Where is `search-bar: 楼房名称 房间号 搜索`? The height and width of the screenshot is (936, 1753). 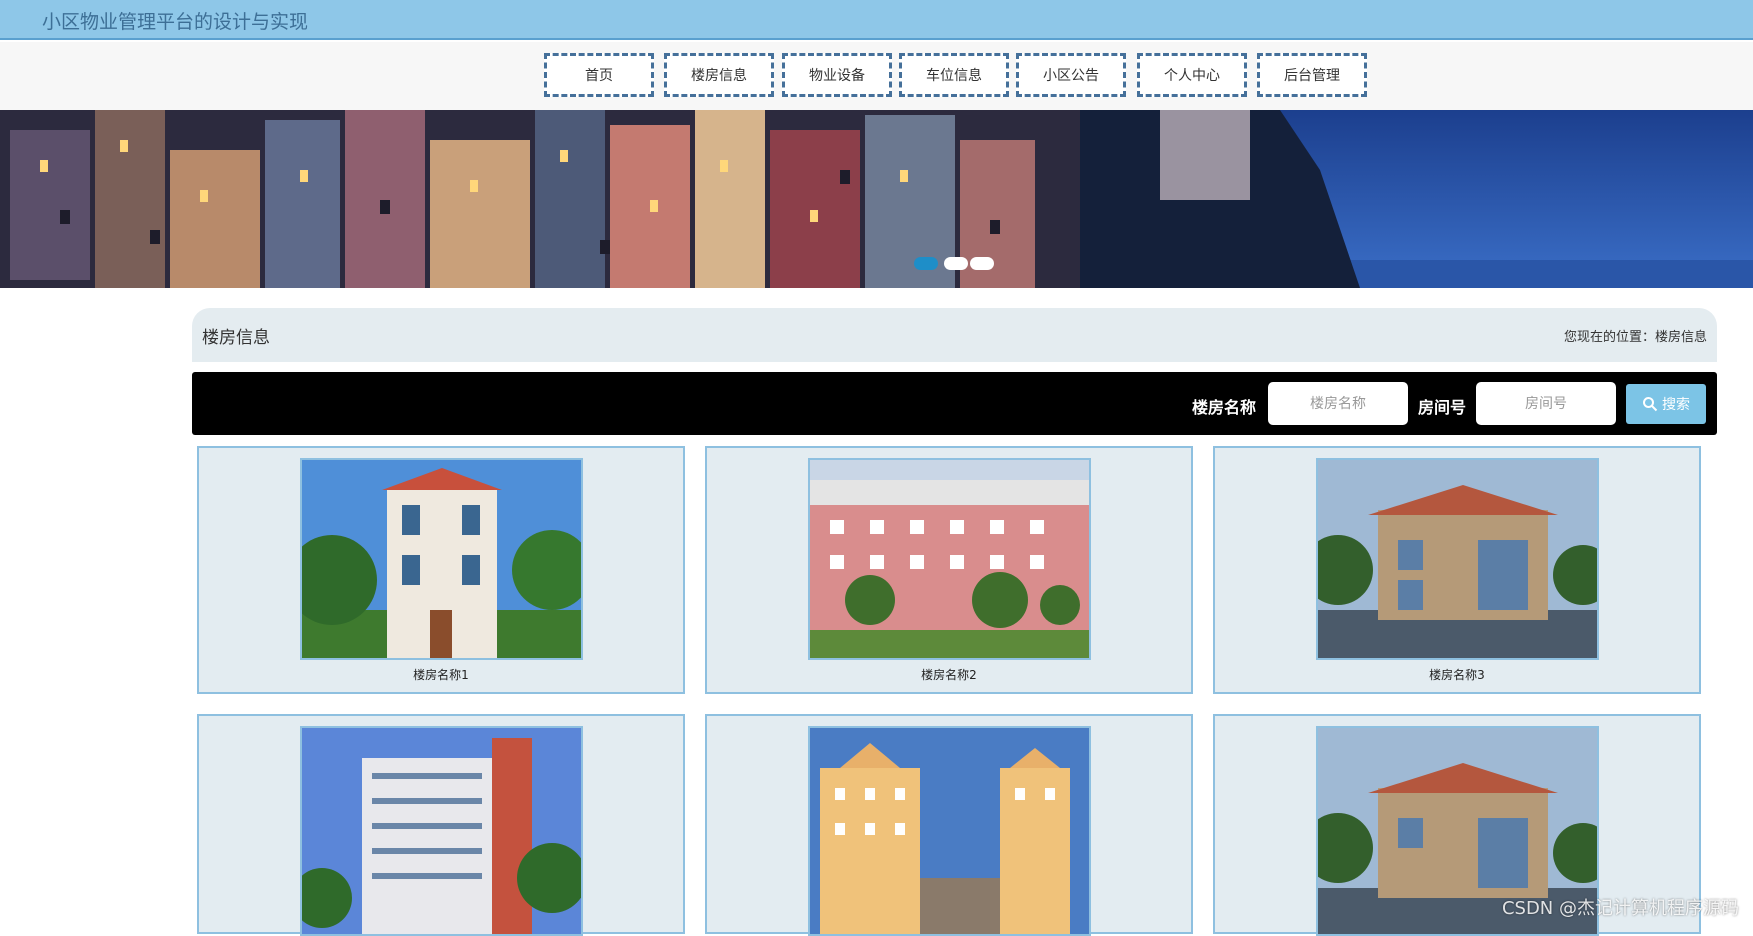 search-bar: 楼房名称 房间号 搜索 is located at coordinates (954, 403).